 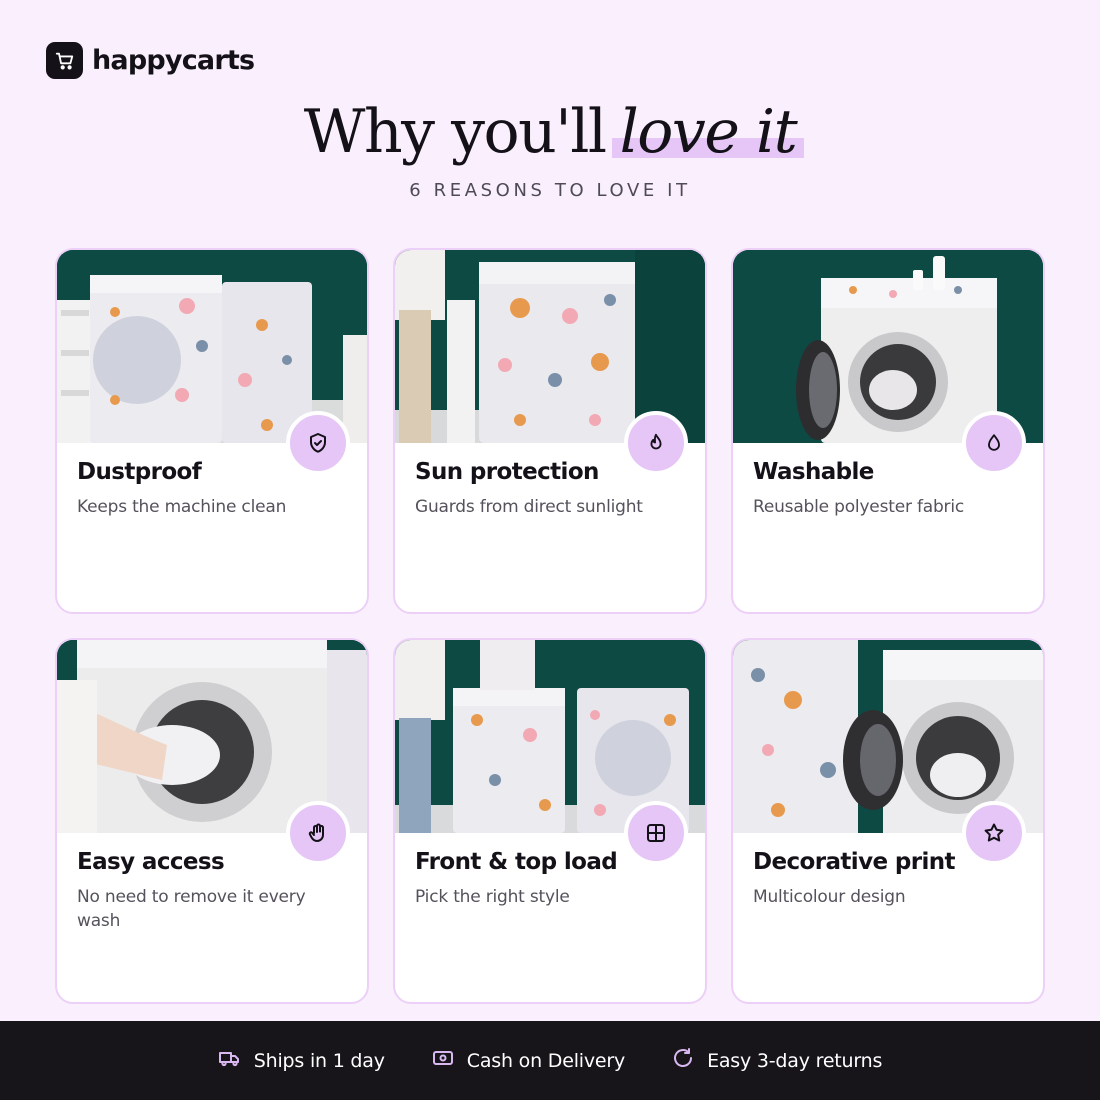 I want to click on flame-icon, so click(x=656, y=443).